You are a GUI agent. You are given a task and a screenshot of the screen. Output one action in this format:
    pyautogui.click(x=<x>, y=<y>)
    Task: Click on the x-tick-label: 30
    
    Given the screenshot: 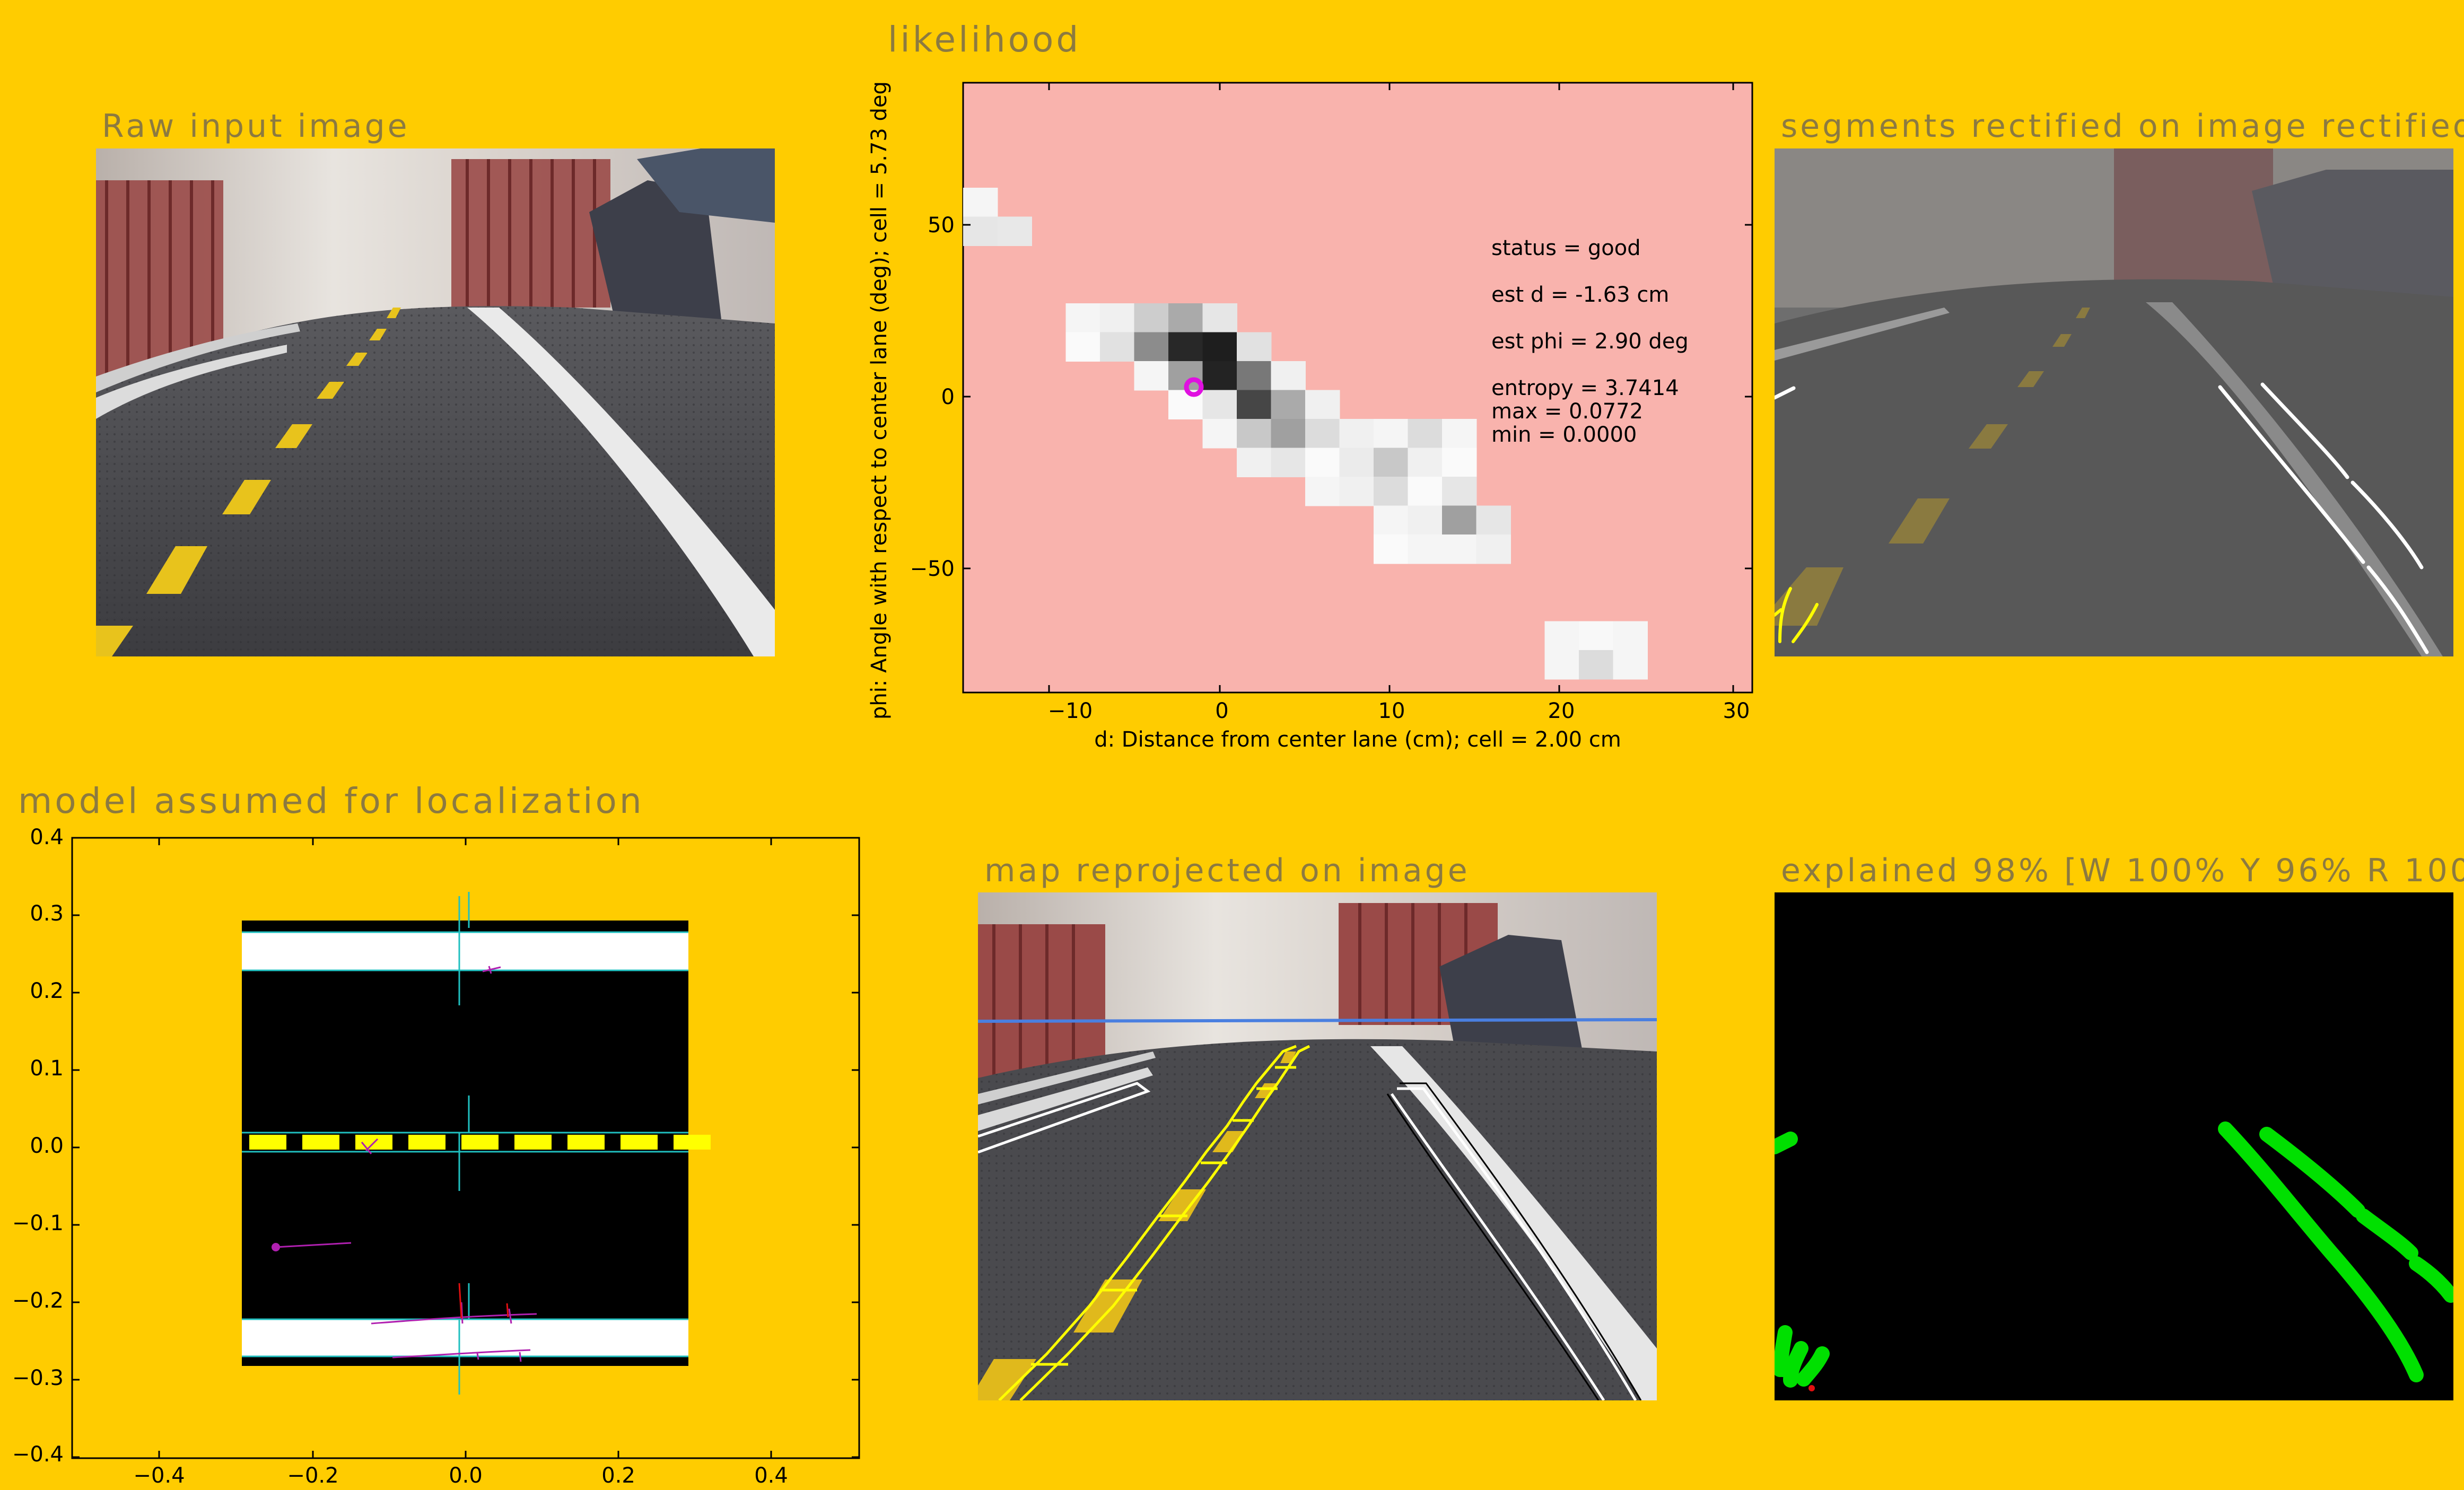 What is the action you would take?
    pyautogui.click(x=1736, y=711)
    